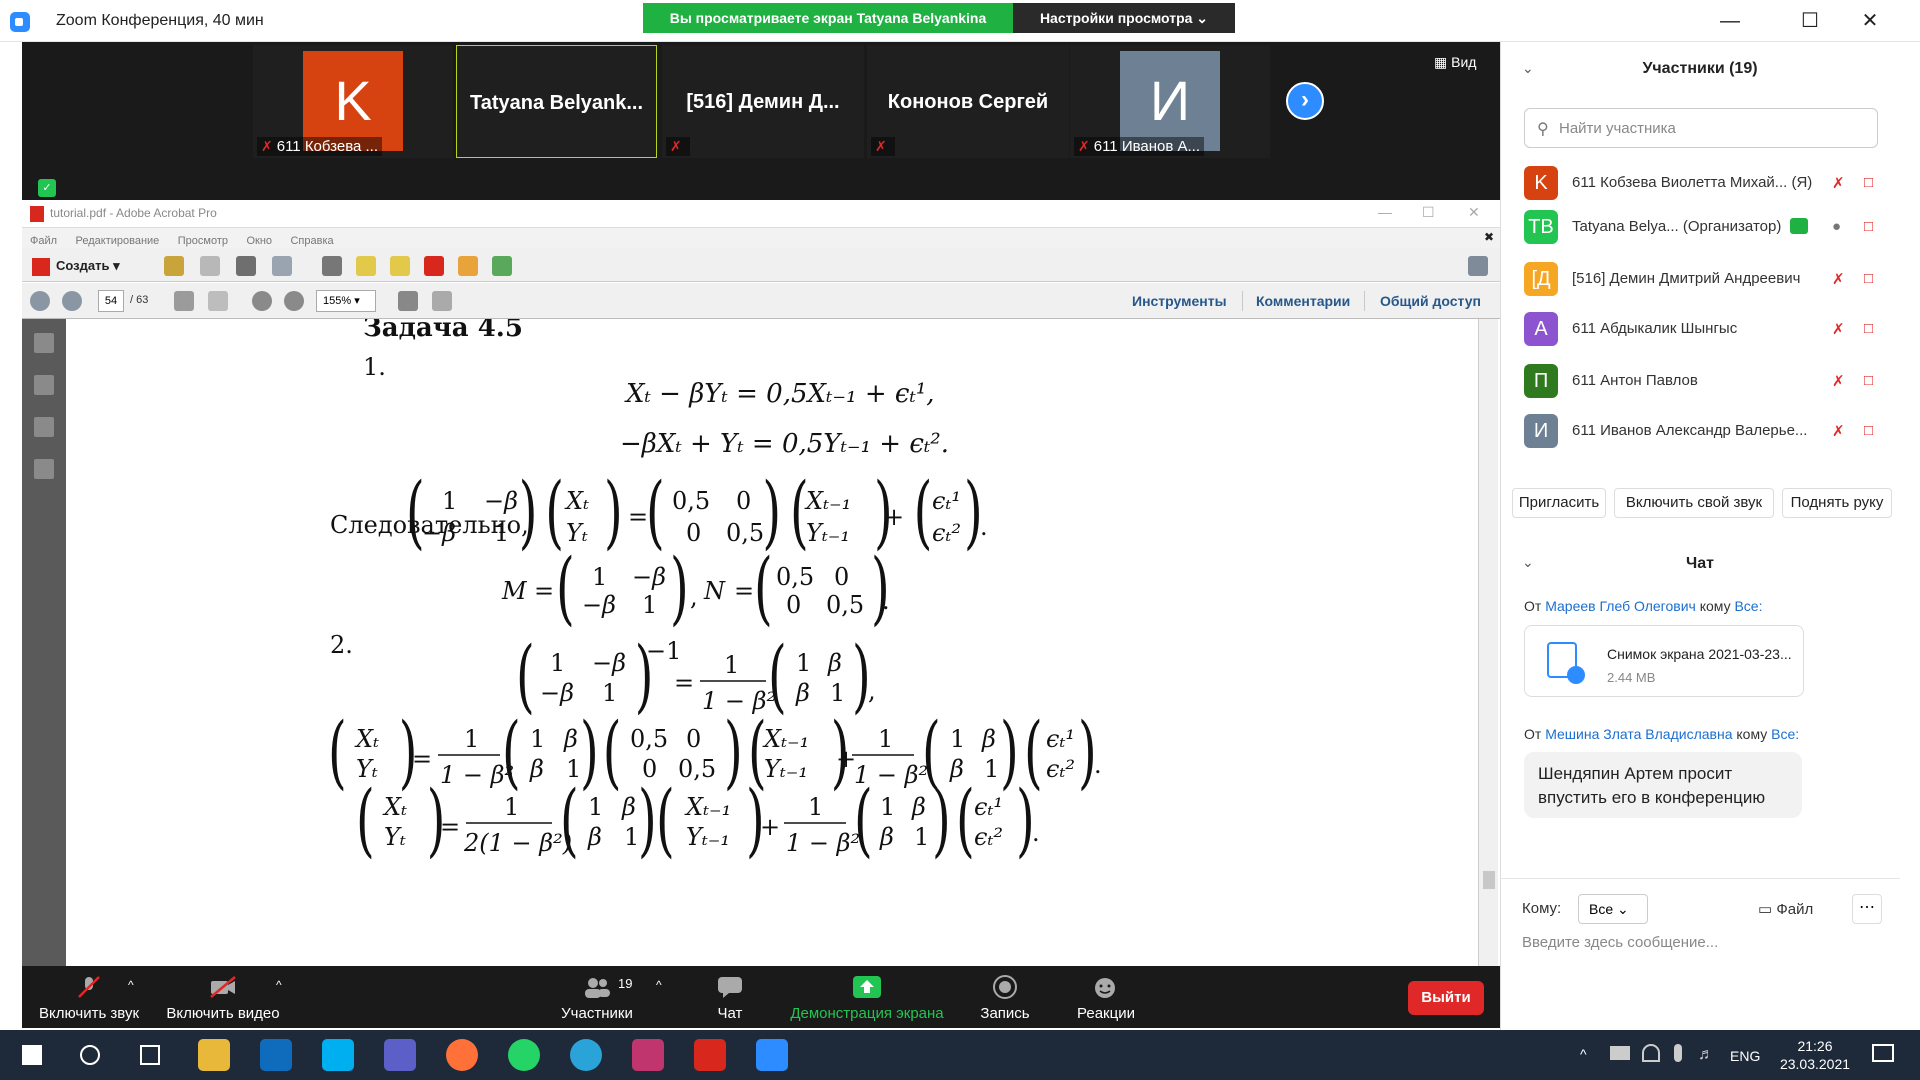 This screenshot has width=1920, height=1080. What do you see at coordinates (1870, 21) in the screenshot?
I see `close-window-button: ✕` at bounding box center [1870, 21].